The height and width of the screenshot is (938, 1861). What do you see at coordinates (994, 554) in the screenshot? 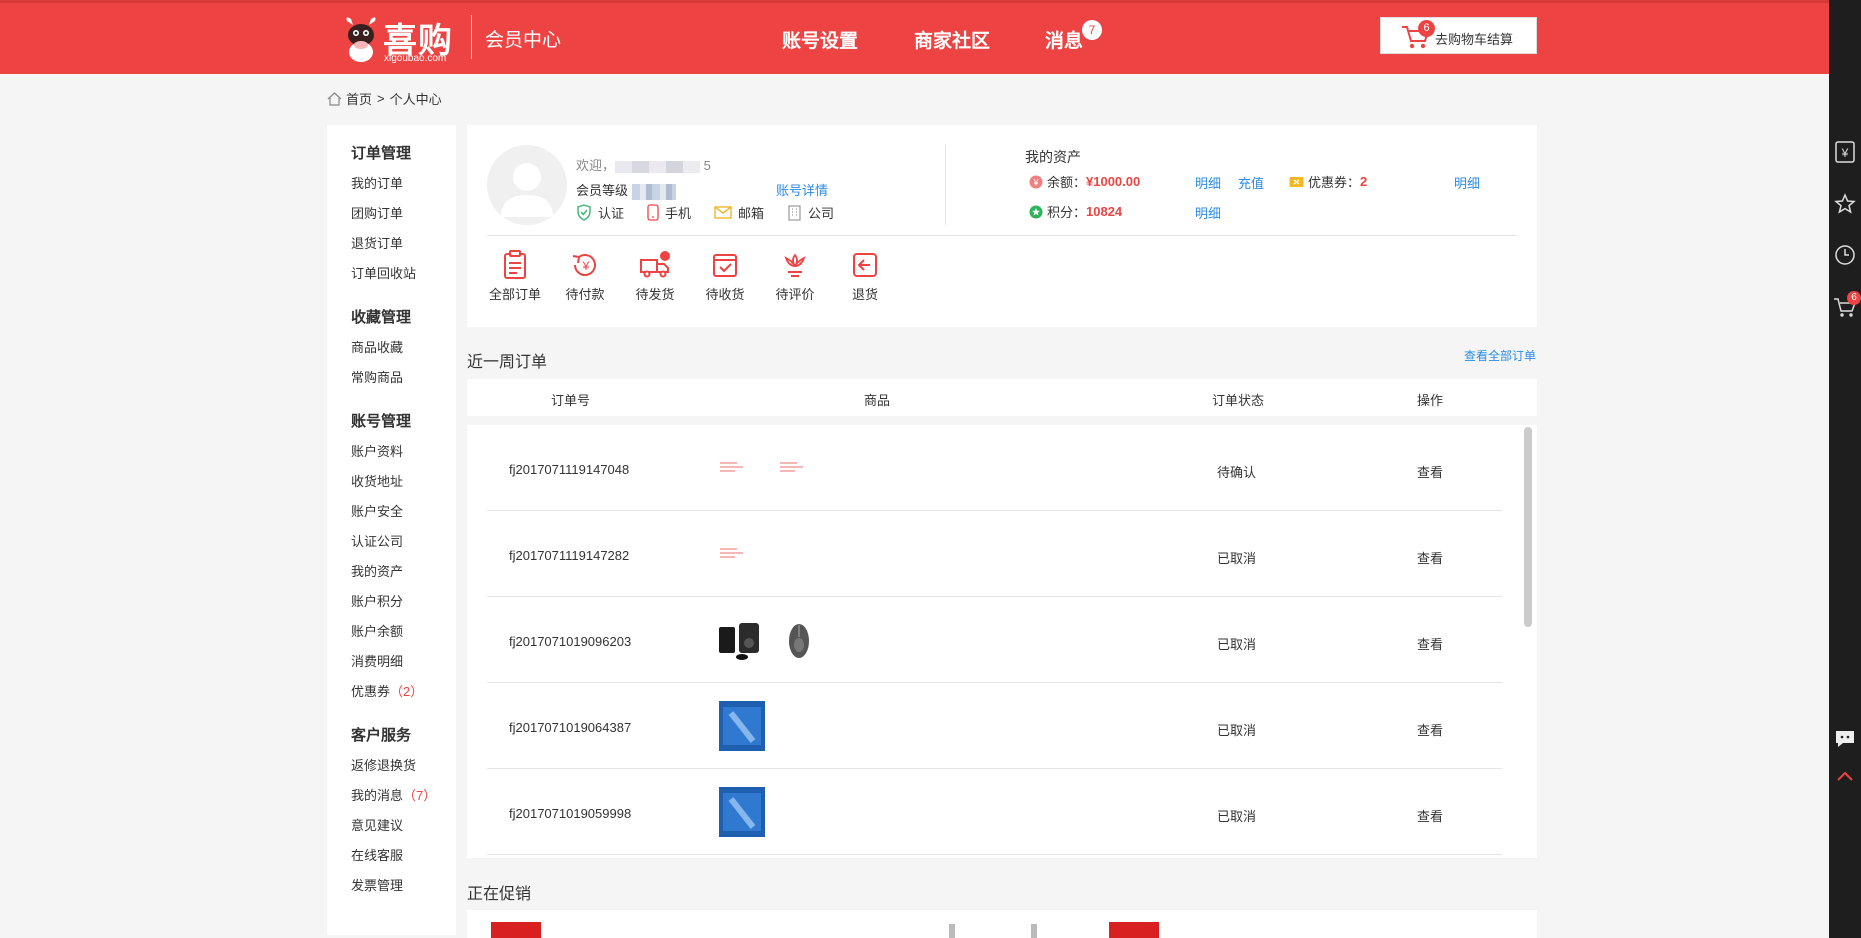
I see `table-row: fj2017071119147282 已取消 查看` at bounding box center [994, 554].